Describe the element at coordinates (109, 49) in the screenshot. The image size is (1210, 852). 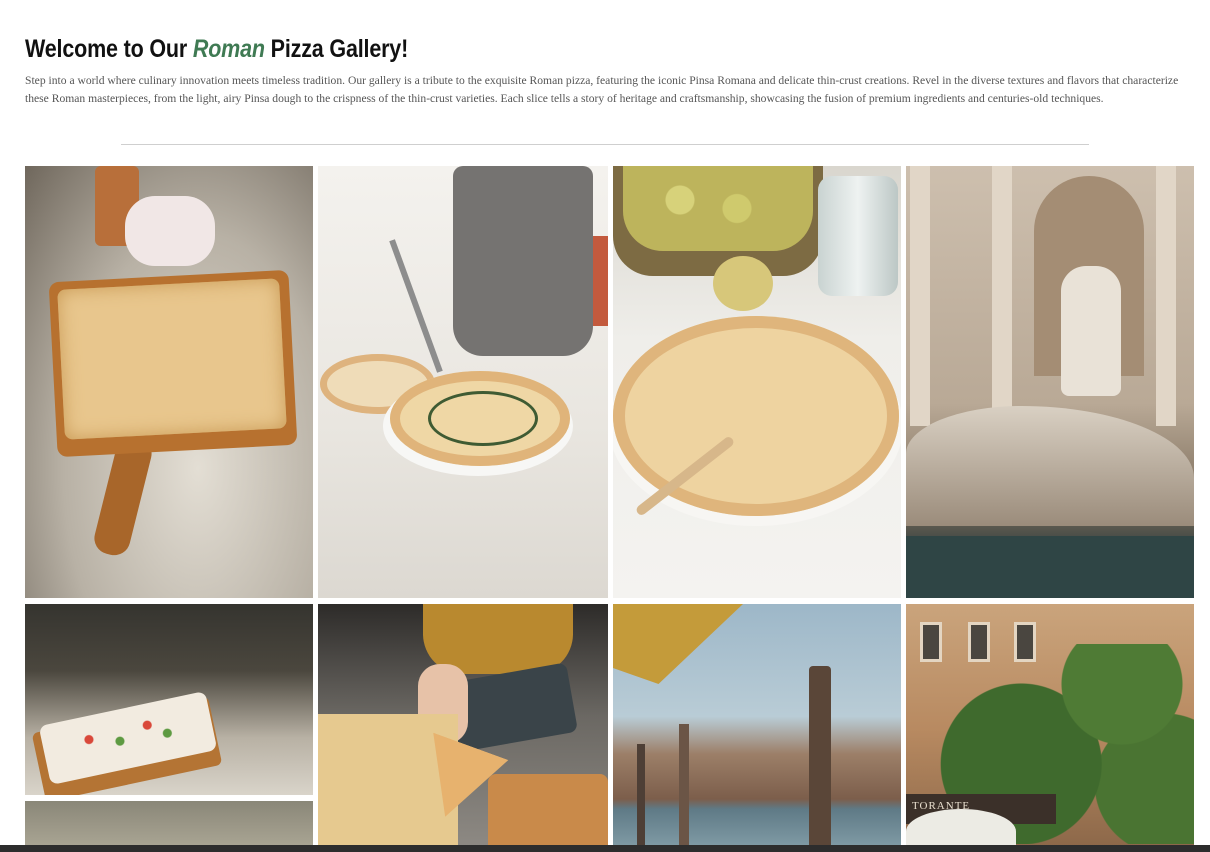
I see `title-prefix: Welcome to Our` at that location.